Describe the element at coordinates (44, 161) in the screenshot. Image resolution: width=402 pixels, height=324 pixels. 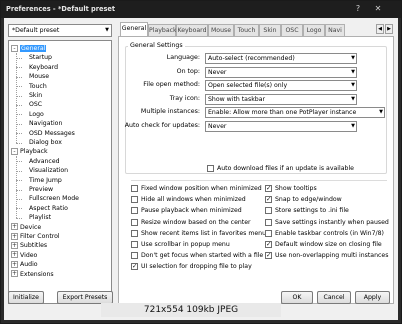
I see `tree-item-advanced: Advanced` at that location.